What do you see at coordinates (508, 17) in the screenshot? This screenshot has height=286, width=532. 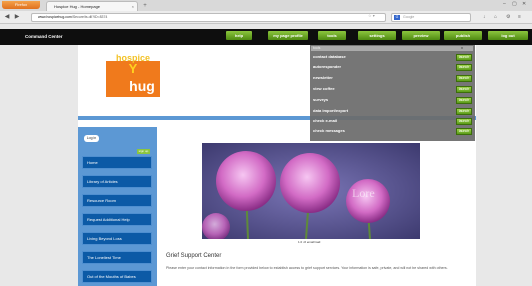 I see `addon-icon: ⚙` at bounding box center [508, 17].